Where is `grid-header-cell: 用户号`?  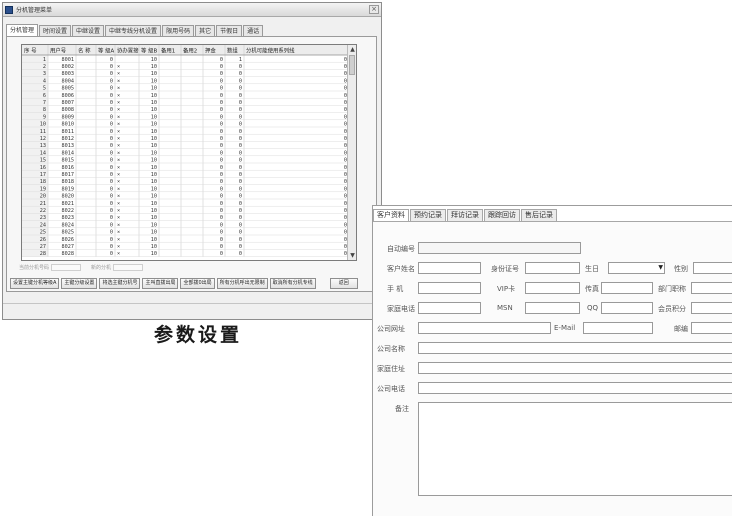
grid-header-cell: 用户号 is located at coordinates (58, 51).